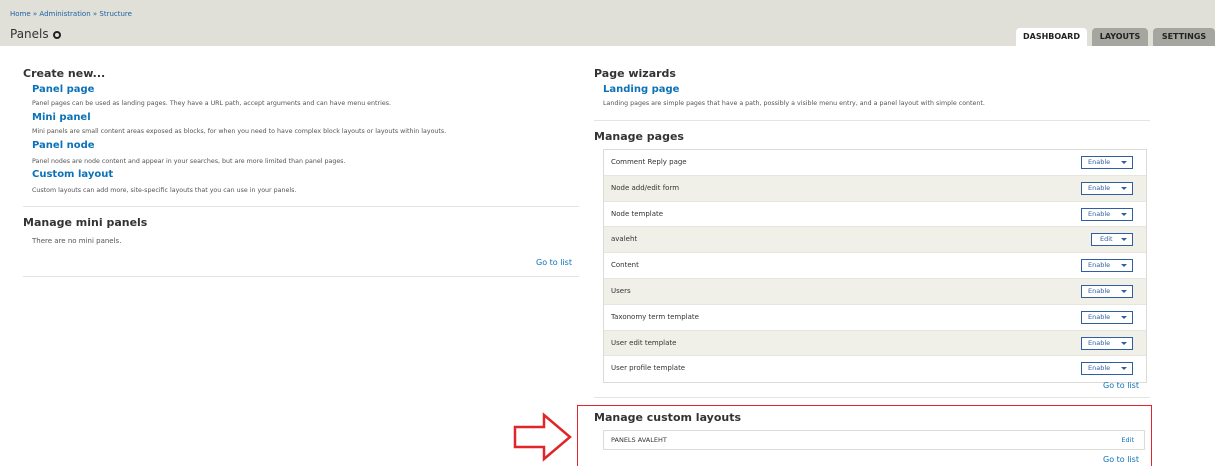  Describe the element at coordinates (77, 241) in the screenshot. I see `no-mini-panels-text: There are no mini panels.` at that location.